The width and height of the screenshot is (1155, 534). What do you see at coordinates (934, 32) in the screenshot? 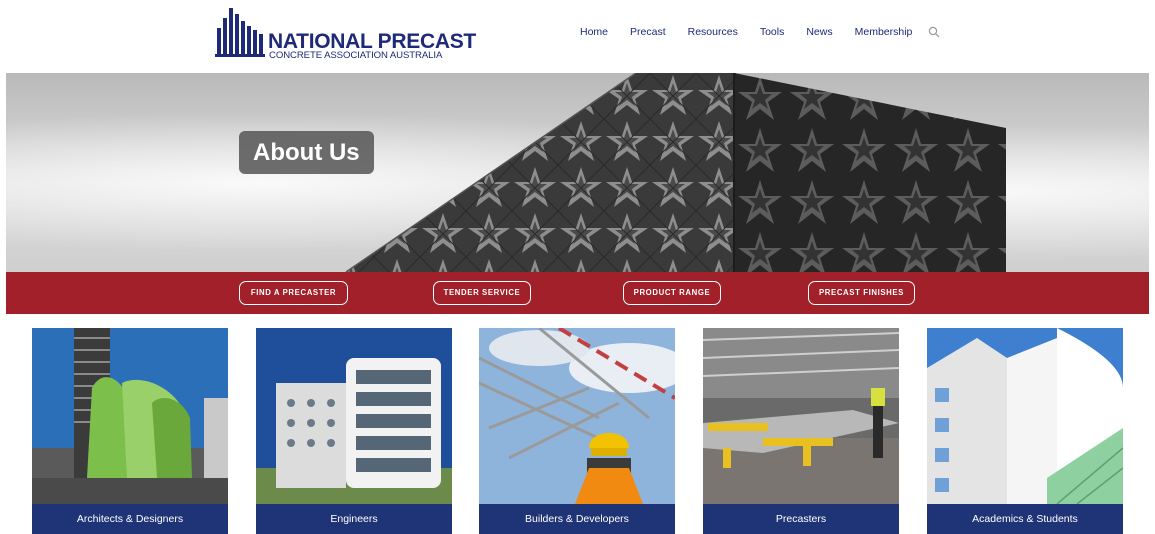
I see `search-icon` at bounding box center [934, 32].